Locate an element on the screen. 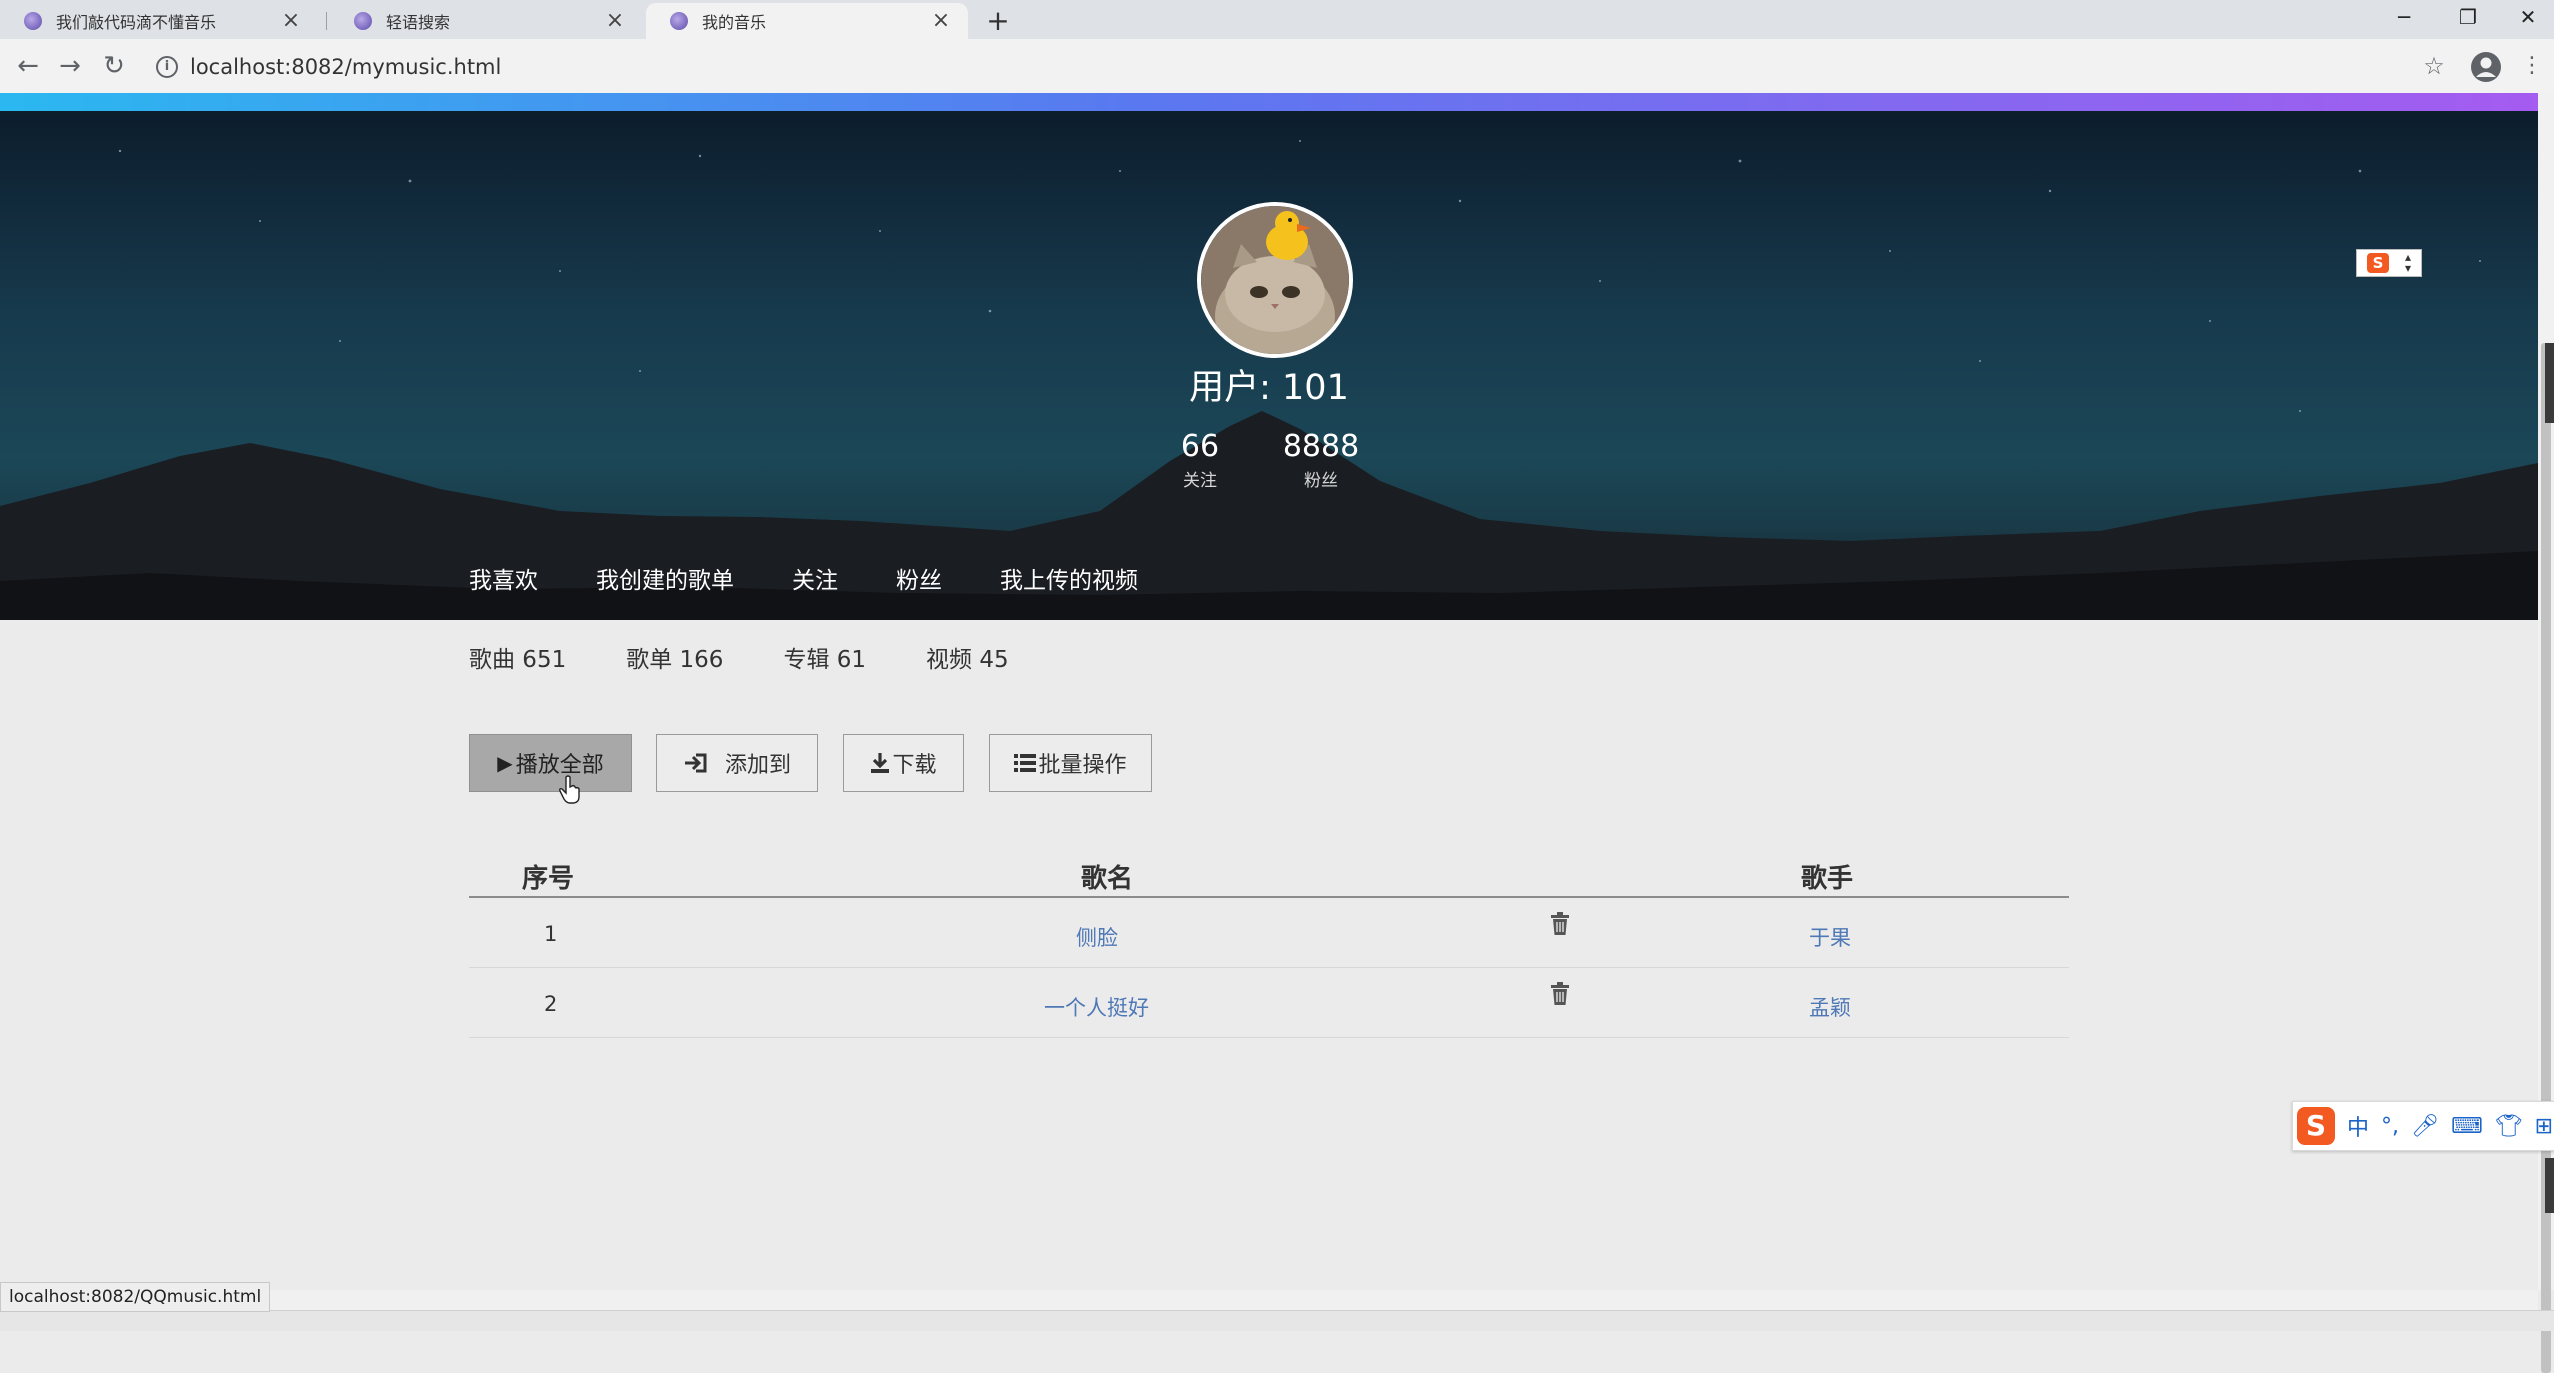  scrollbar-thumb is located at coordinates (2546, 858).